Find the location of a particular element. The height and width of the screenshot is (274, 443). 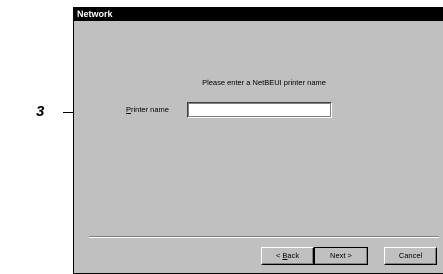

title-bar: Network is located at coordinates (258, 14).